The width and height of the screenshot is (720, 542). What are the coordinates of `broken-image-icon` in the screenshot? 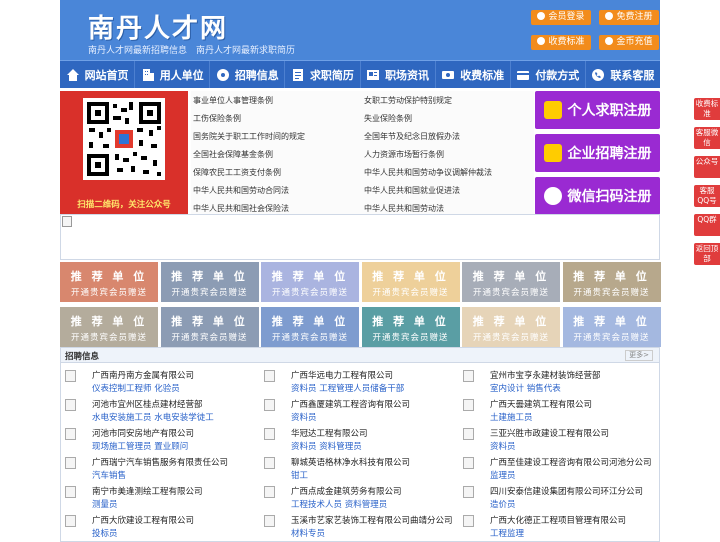 It's located at (67, 221).